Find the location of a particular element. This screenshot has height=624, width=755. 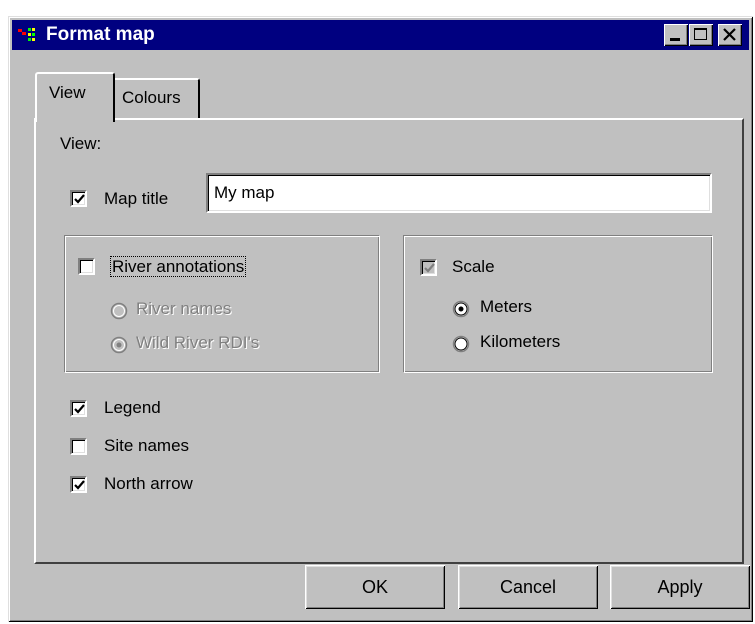

legend-label: Legend is located at coordinates (132, 407).